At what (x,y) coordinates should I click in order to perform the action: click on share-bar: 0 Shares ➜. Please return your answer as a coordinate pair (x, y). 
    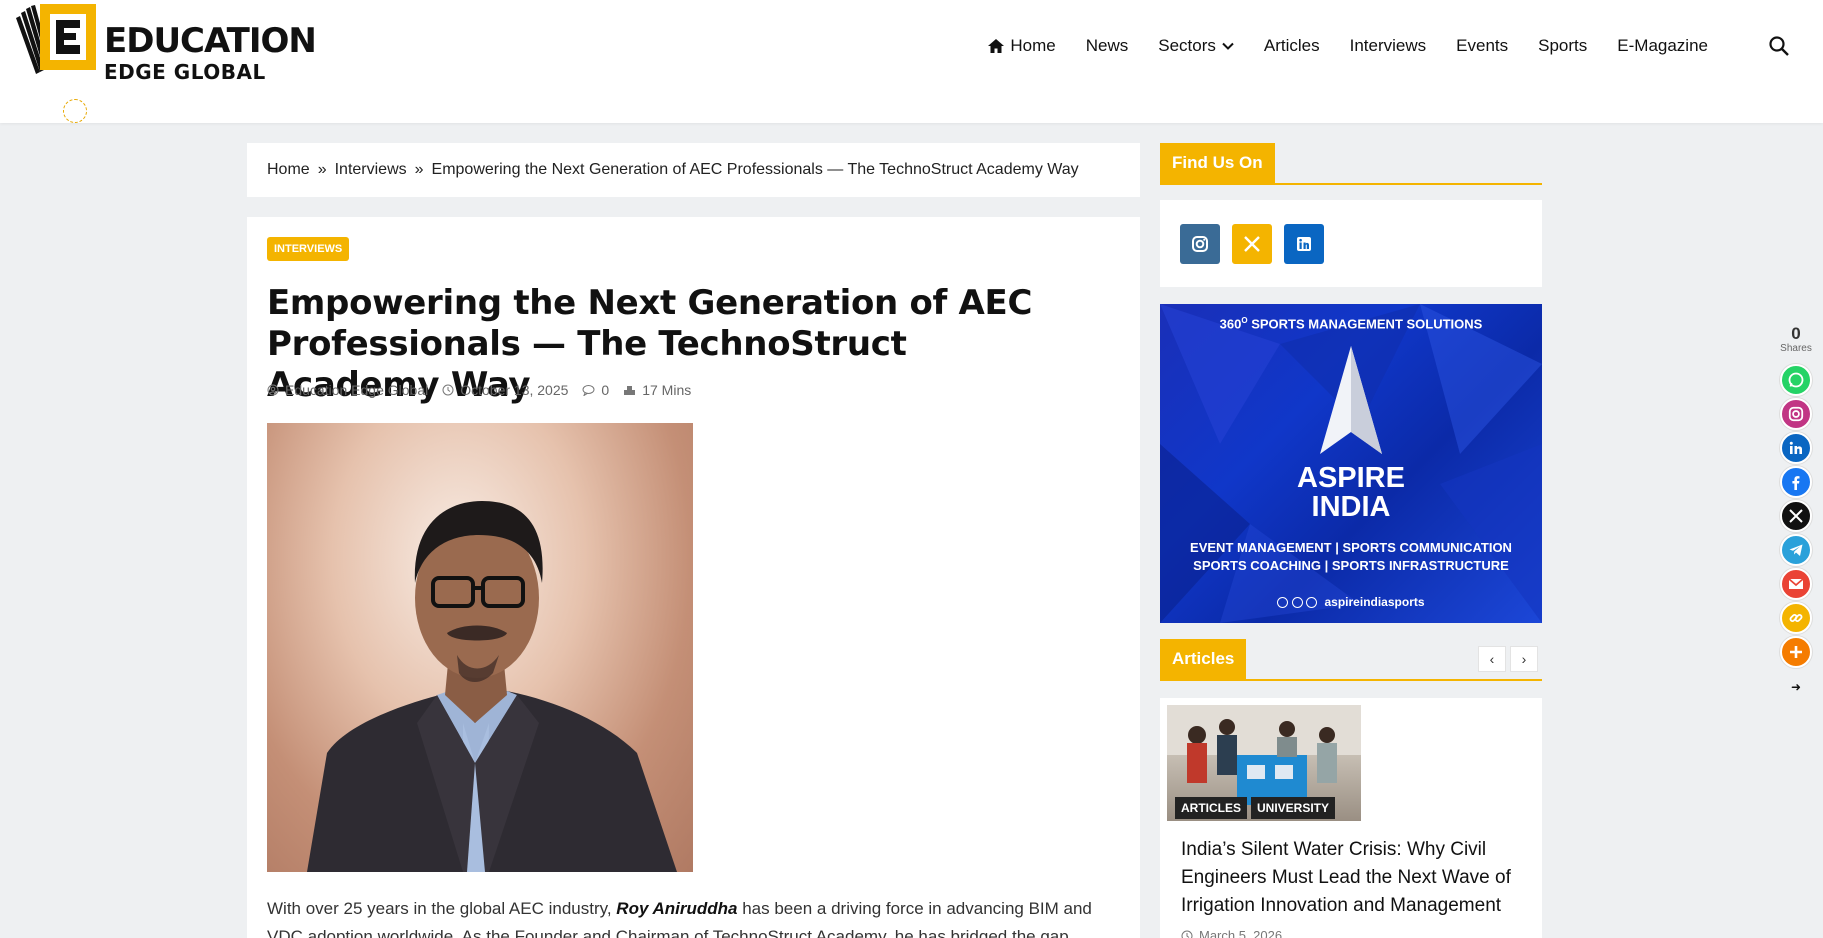
    Looking at the image, I should click on (1796, 509).